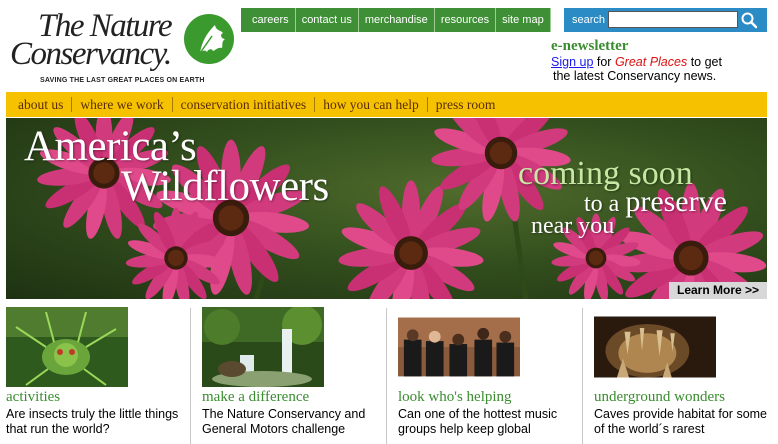 Image resolution: width=778 pixels, height=444 pixels. Describe the element at coordinates (455, 397) in the screenshot. I see `feature-title: look who's helping` at that location.